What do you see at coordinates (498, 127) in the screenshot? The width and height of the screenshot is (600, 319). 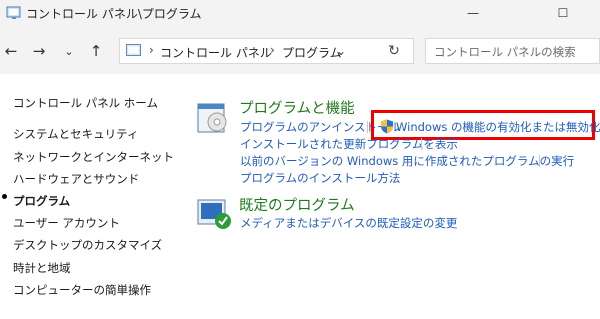 I see `windows-features-link: Windows の機能の有効化または無効化` at bounding box center [498, 127].